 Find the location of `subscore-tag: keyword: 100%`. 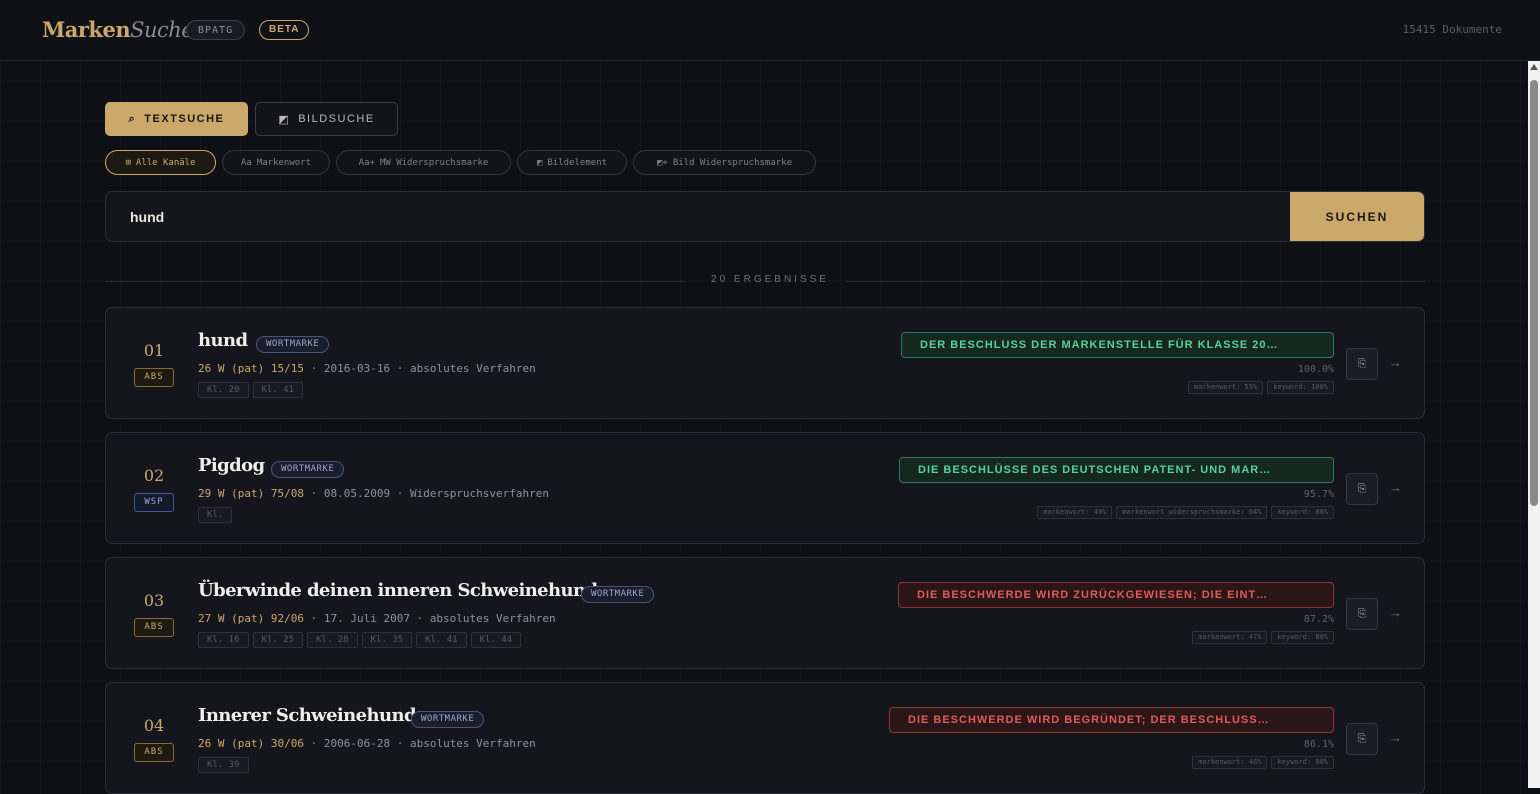

subscore-tag: keyword: 100% is located at coordinates (1300, 387).